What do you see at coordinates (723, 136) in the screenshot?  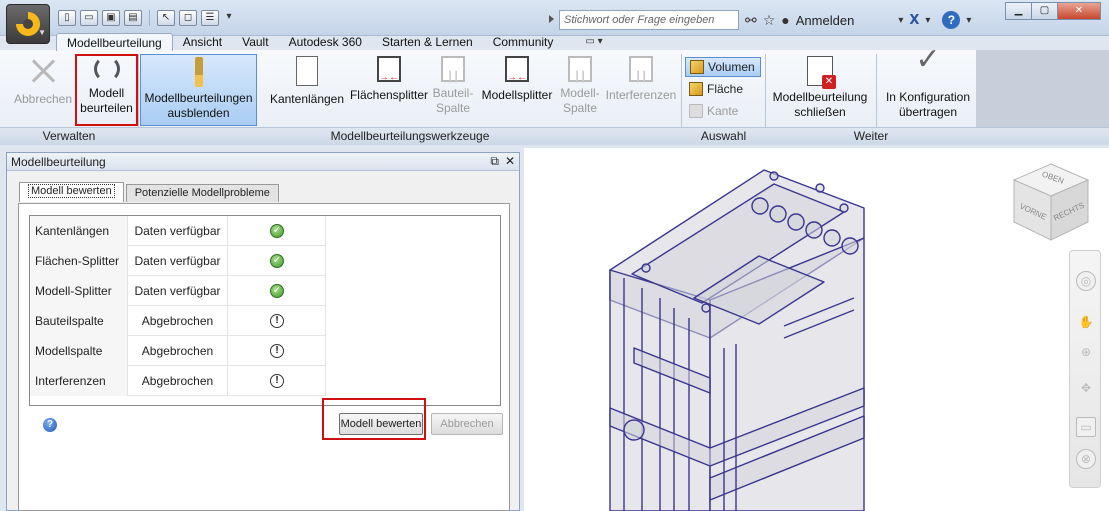 I see `panel-label-auswahl: Auswahl` at bounding box center [723, 136].